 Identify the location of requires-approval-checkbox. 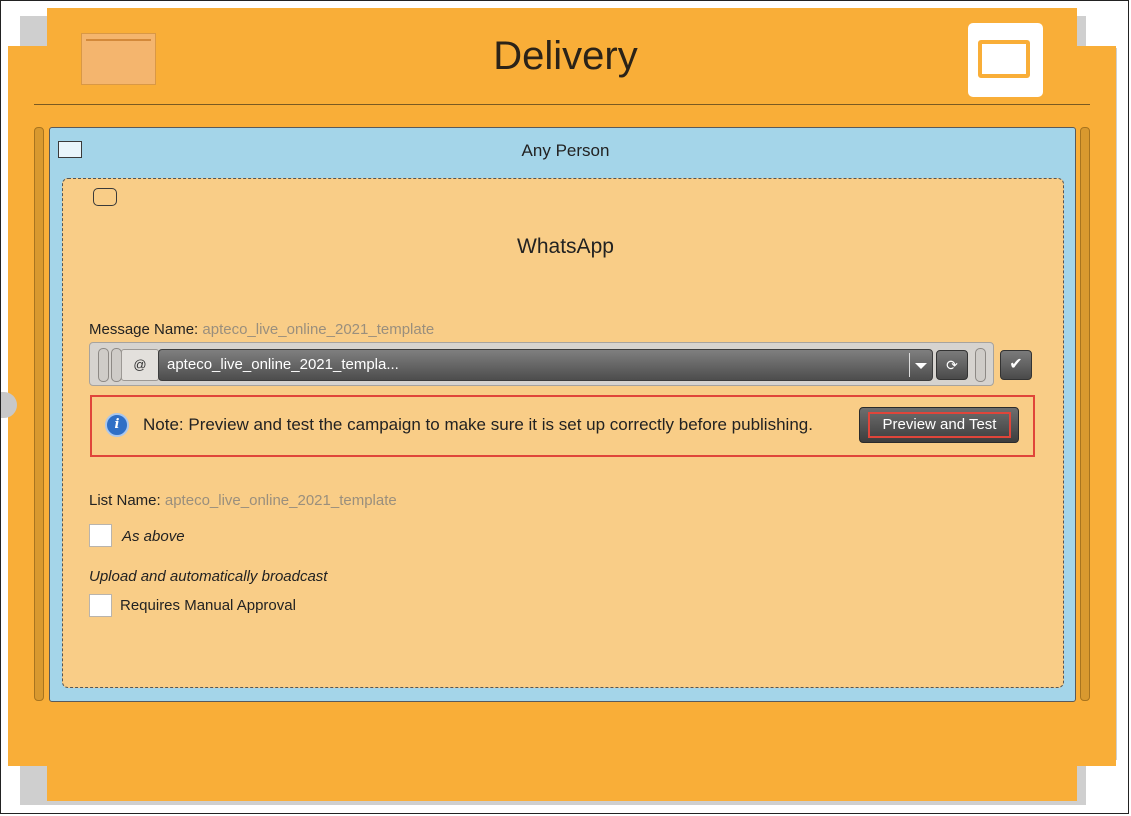
(100, 605).